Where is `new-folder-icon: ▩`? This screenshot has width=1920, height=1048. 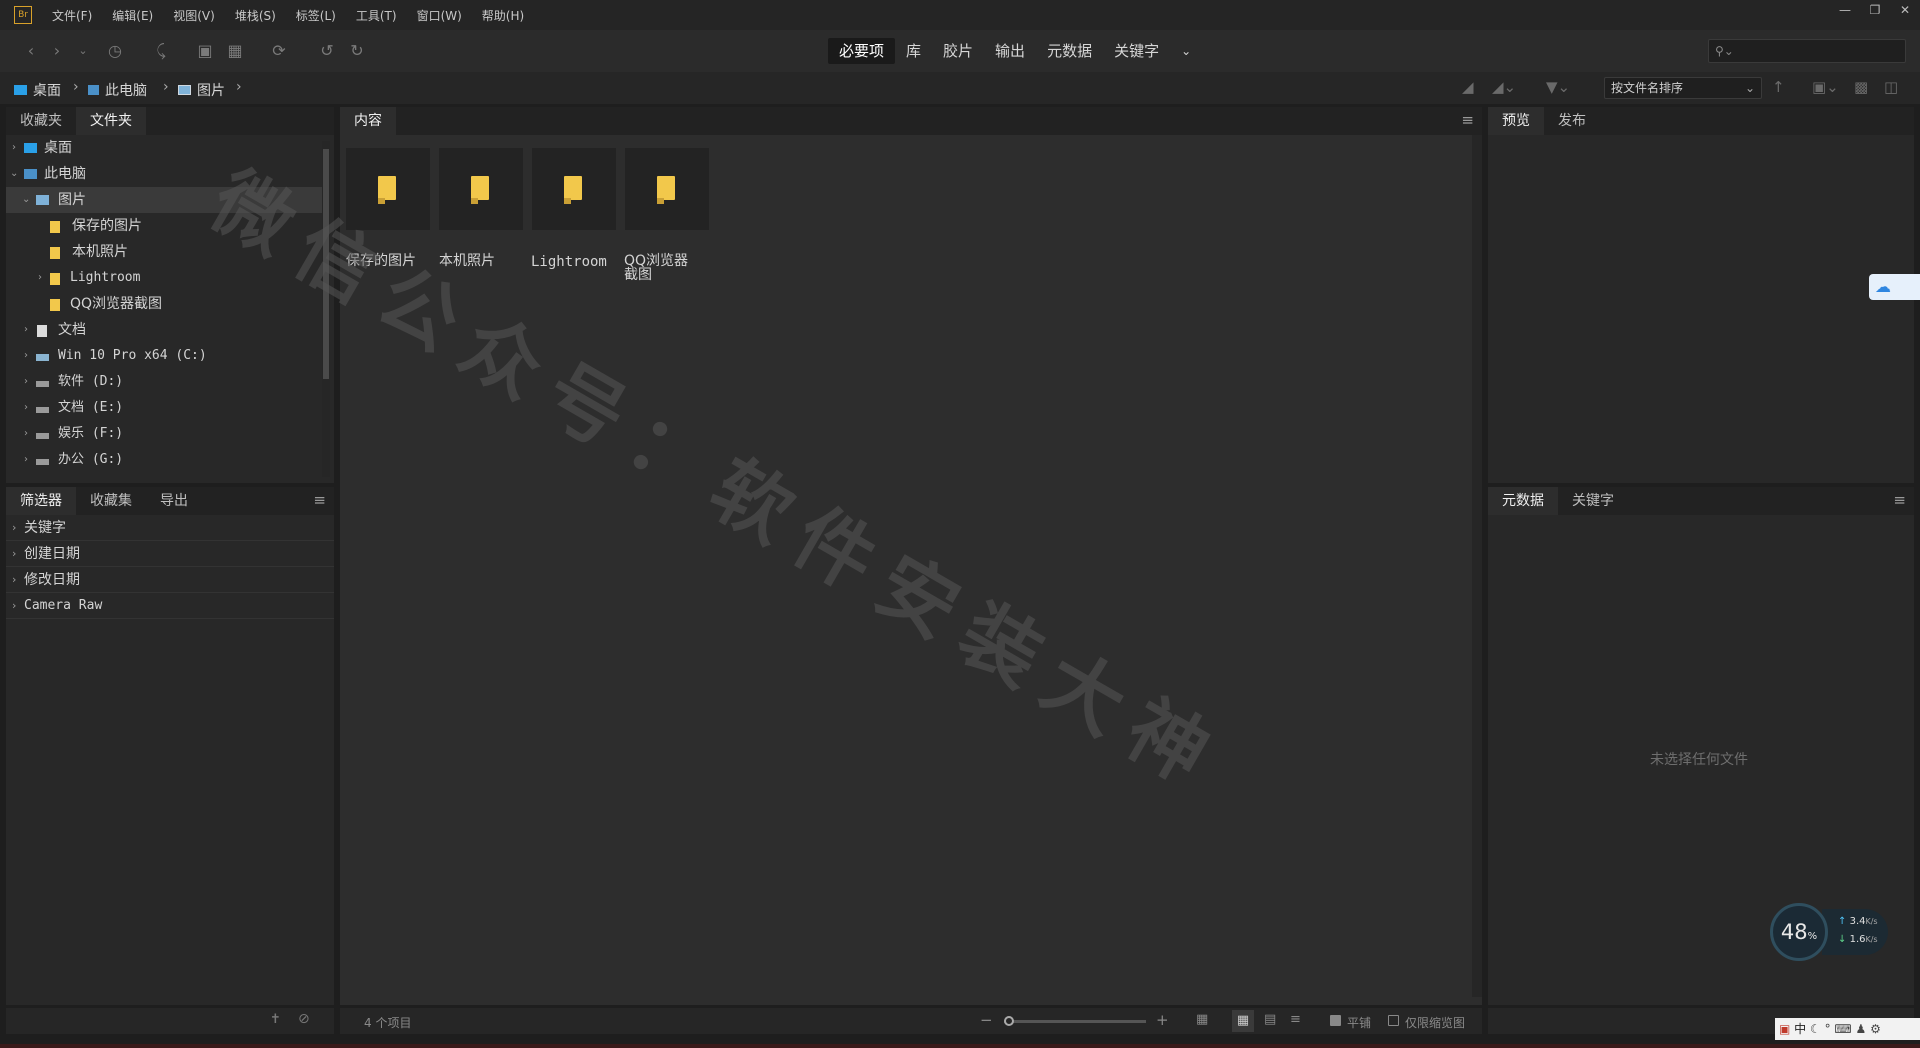
new-folder-icon: ▩ is located at coordinates (1861, 87).